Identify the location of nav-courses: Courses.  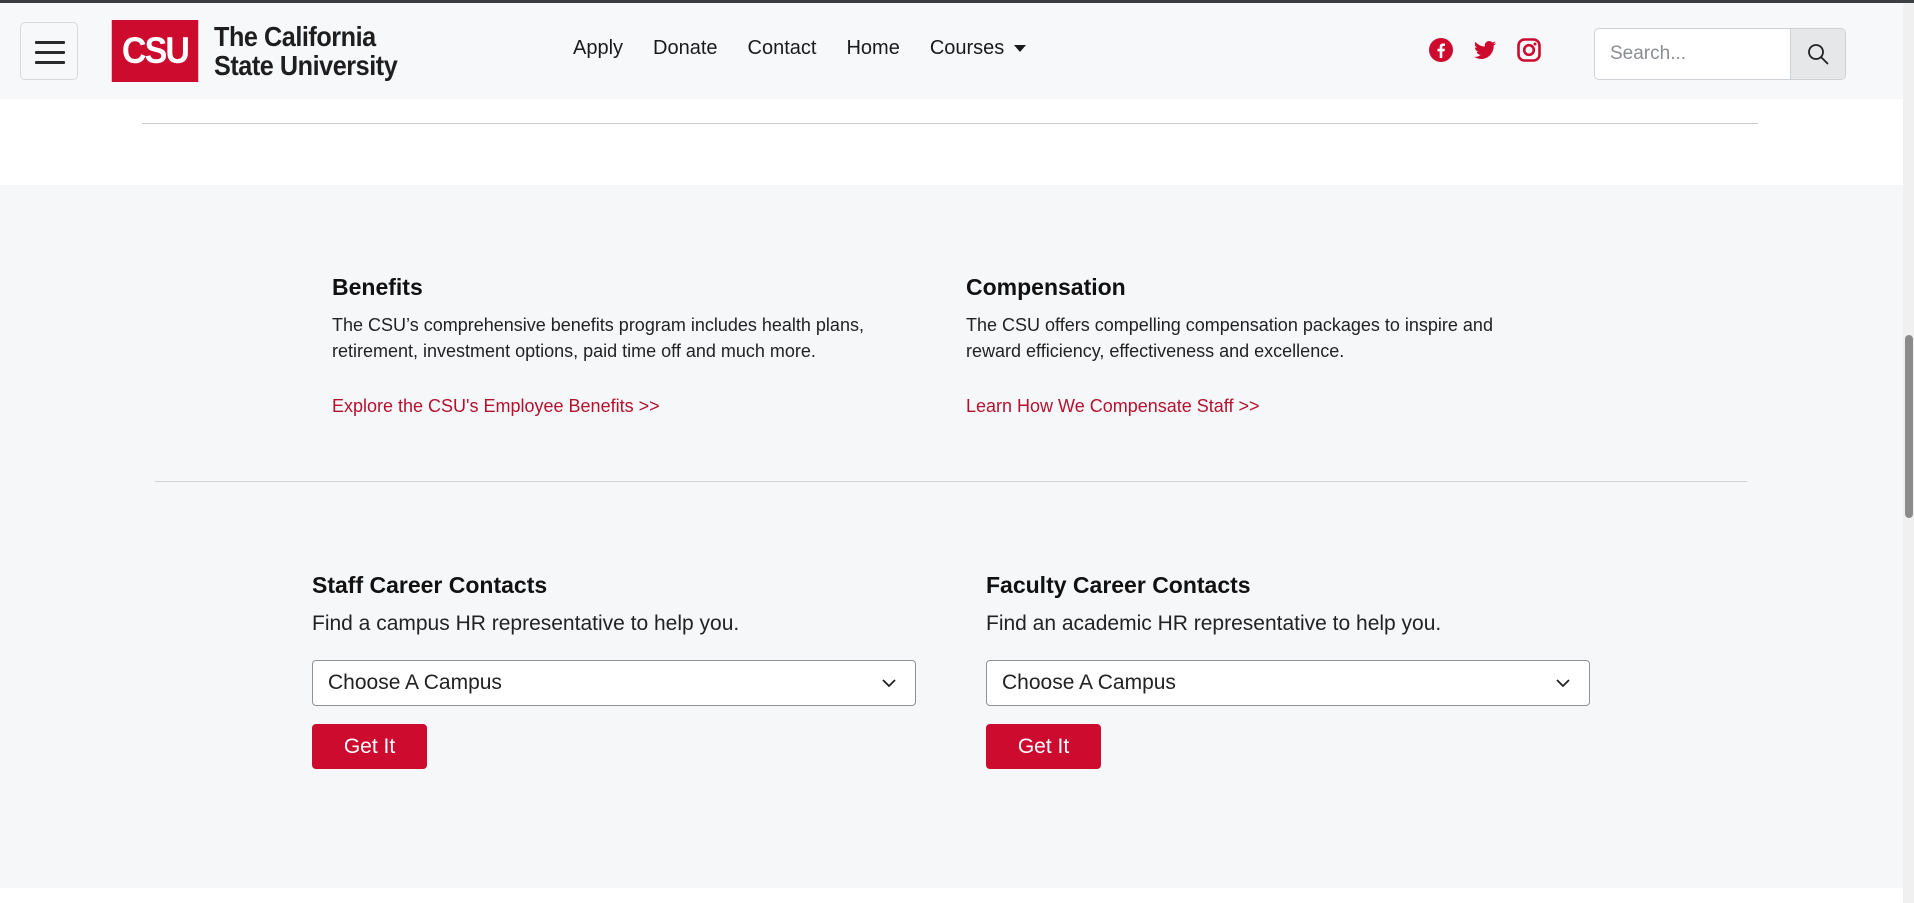
(967, 48).